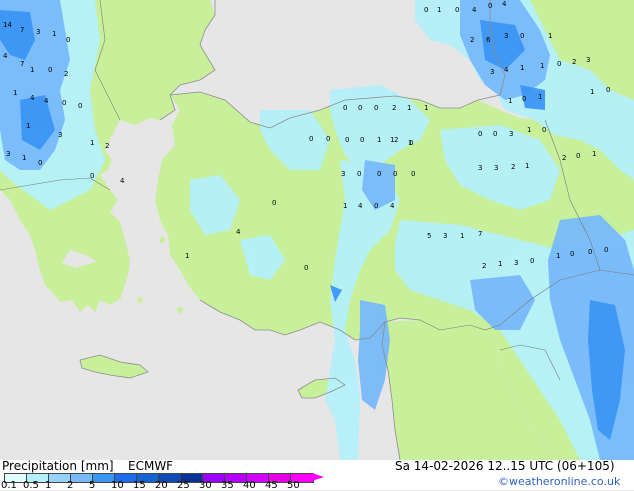  What do you see at coordinates (293, 485) in the screenshot?
I see `colorbar-tick-label: 50` at bounding box center [293, 485].